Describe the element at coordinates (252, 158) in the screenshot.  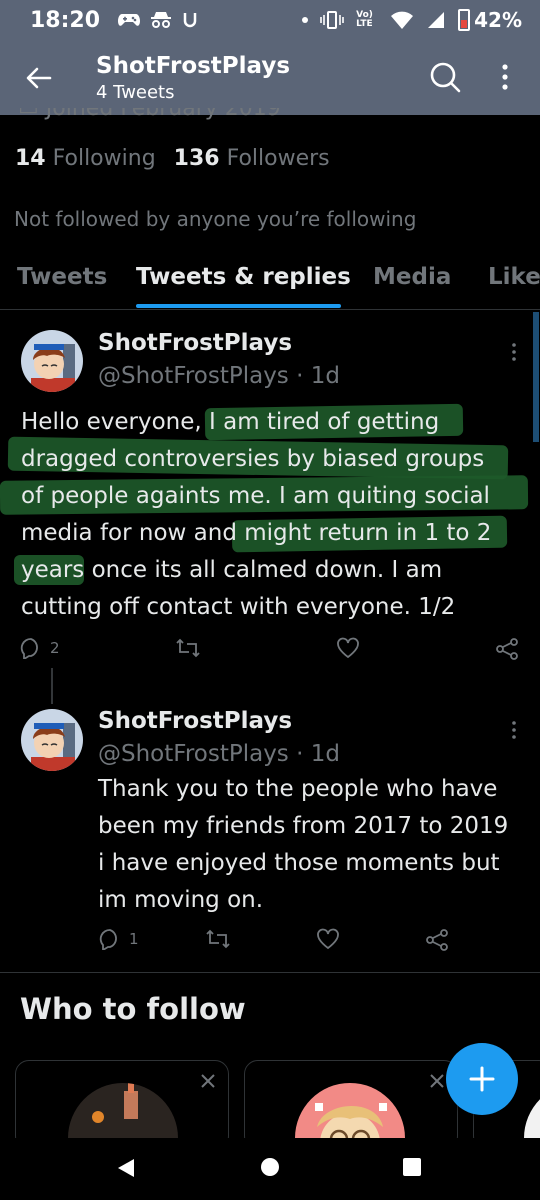
I see `followers-link: 136 Followers` at that location.